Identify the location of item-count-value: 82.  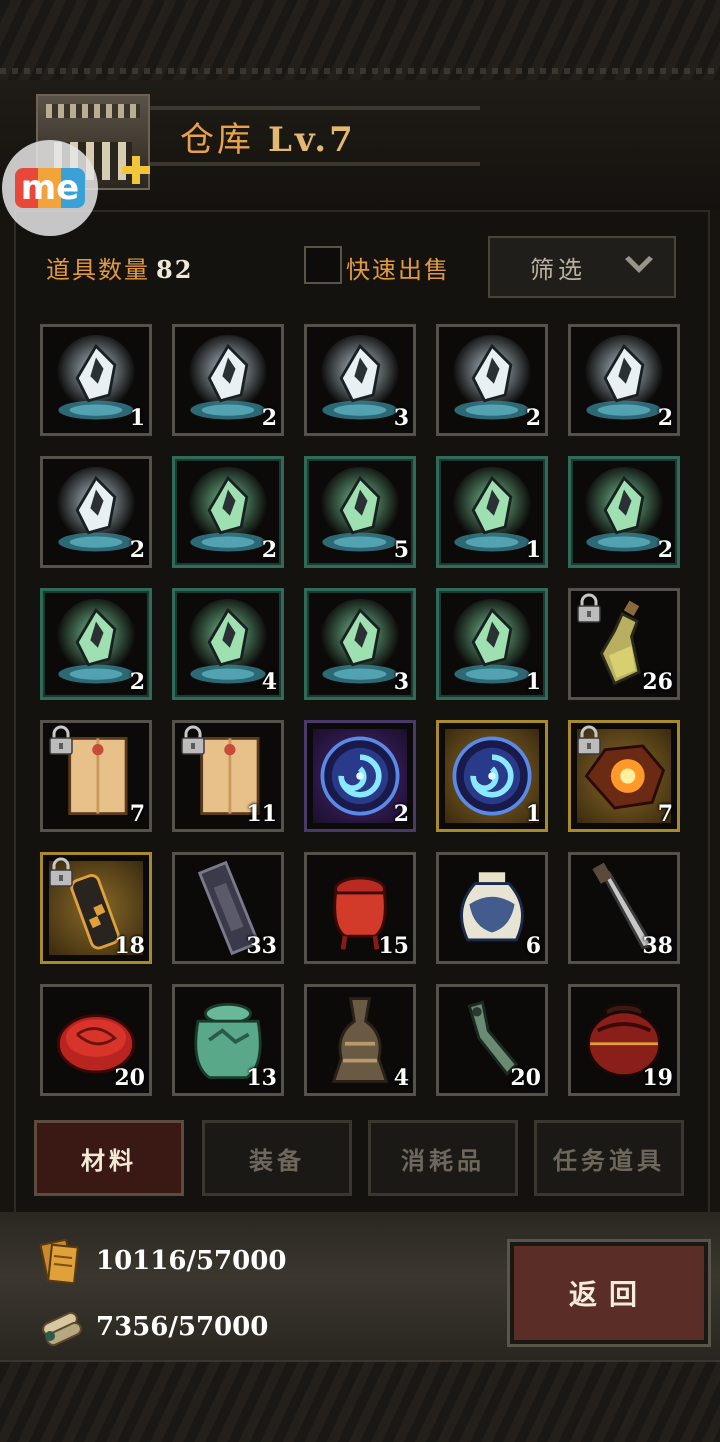
(175, 269).